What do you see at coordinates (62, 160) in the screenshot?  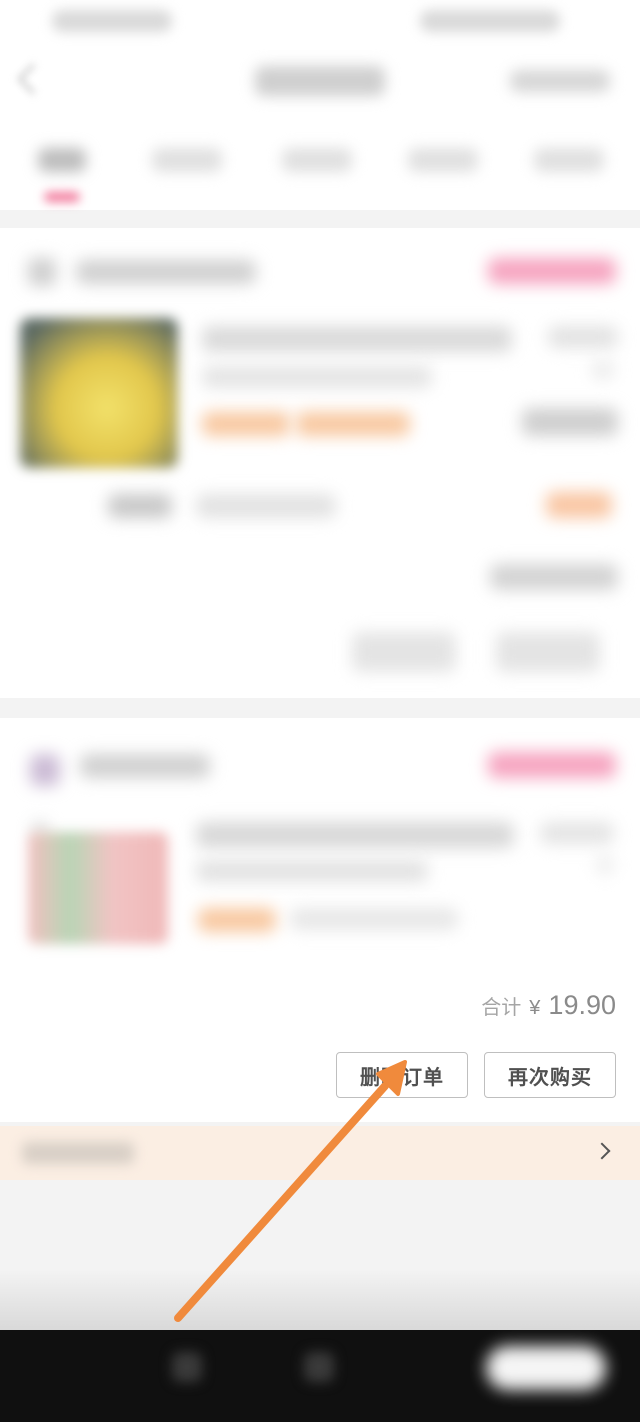 I see `tab-all` at bounding box center [62, 160].